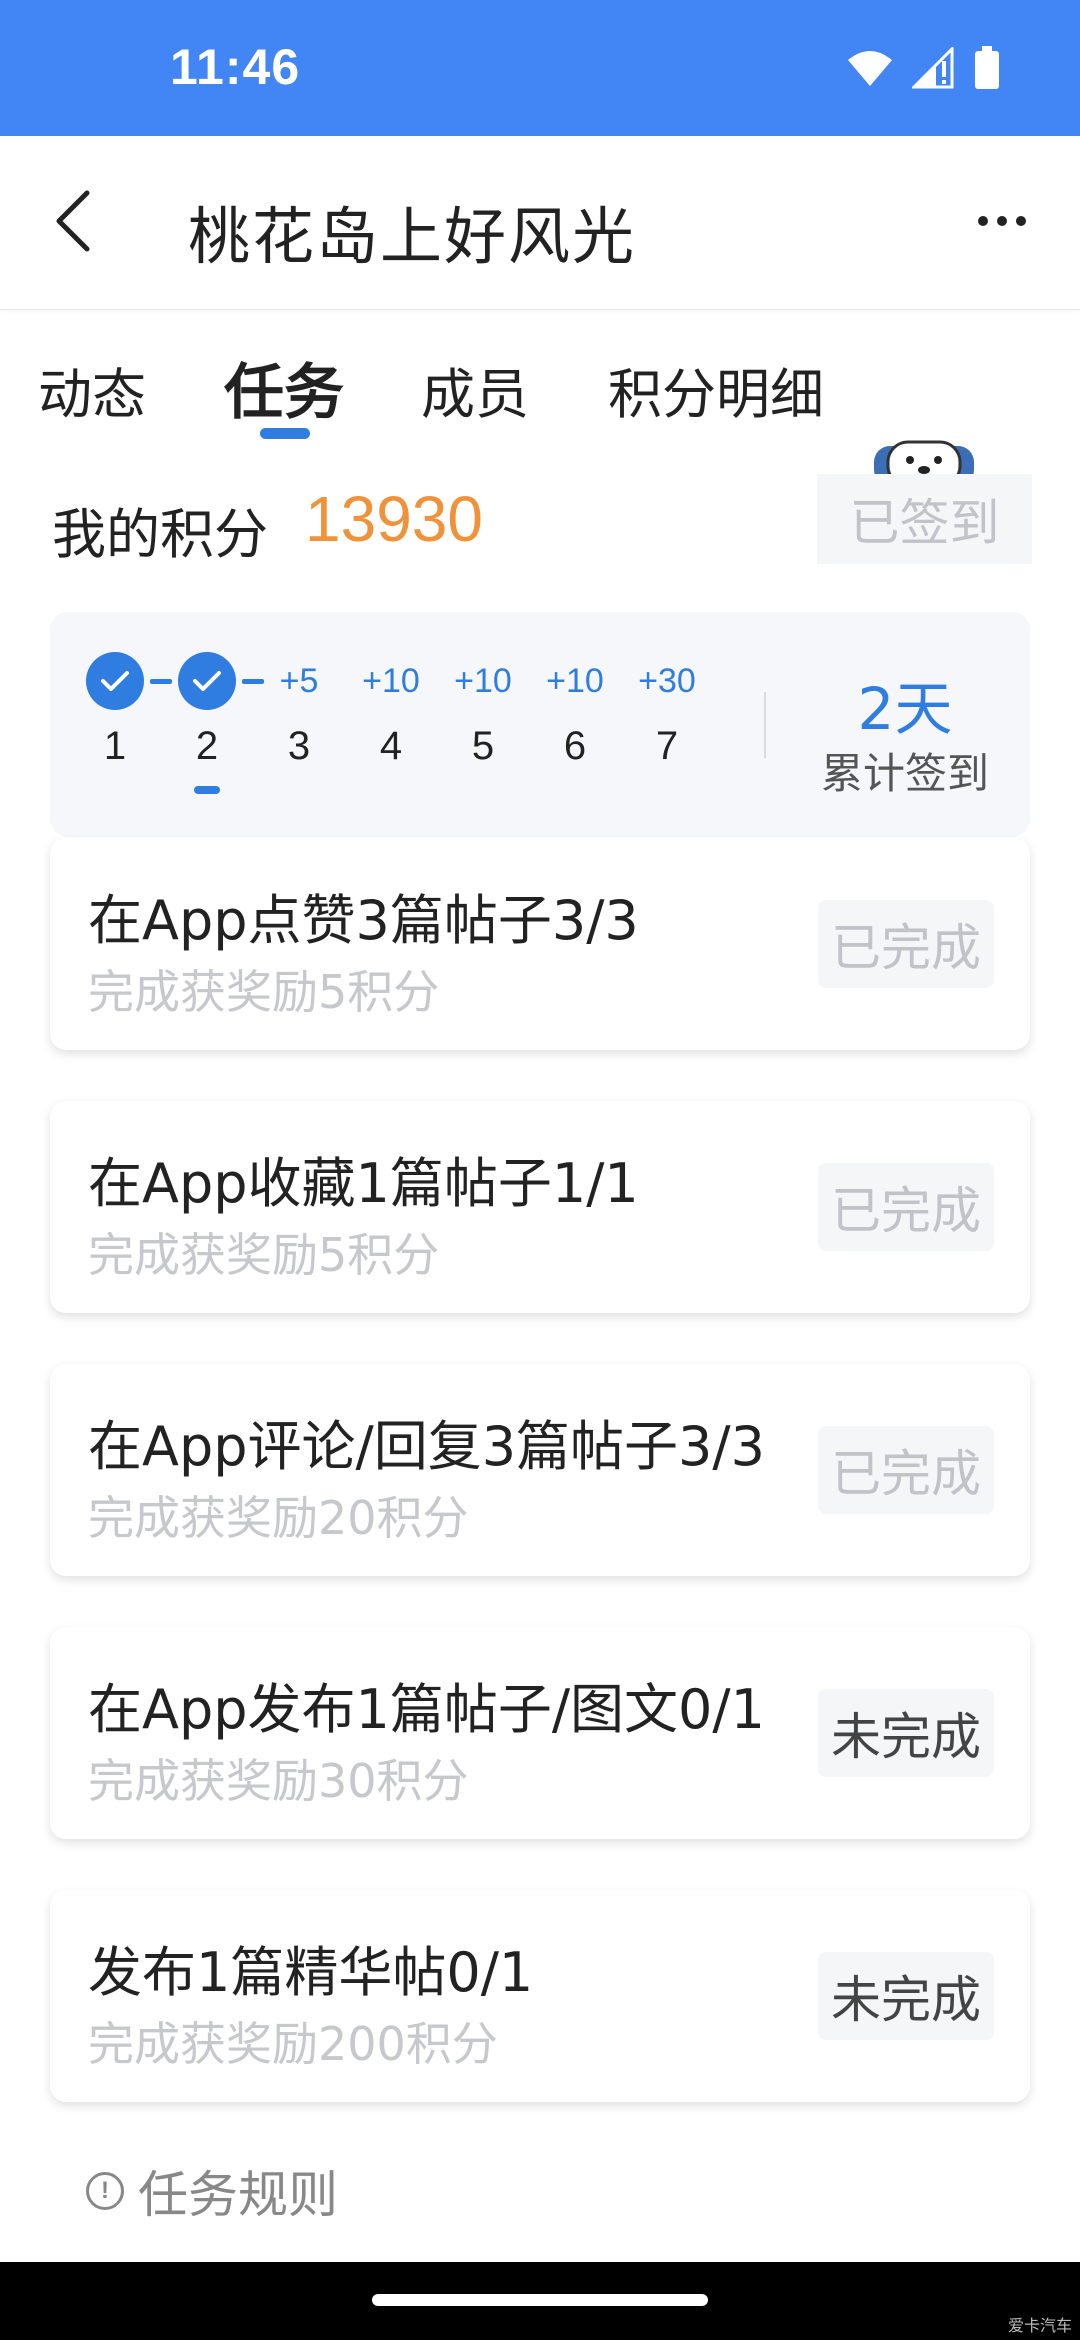 The image size is (1080, 2340). I want to click on task-title: 发布1篇精华帖0/1, so click(311, 1972).